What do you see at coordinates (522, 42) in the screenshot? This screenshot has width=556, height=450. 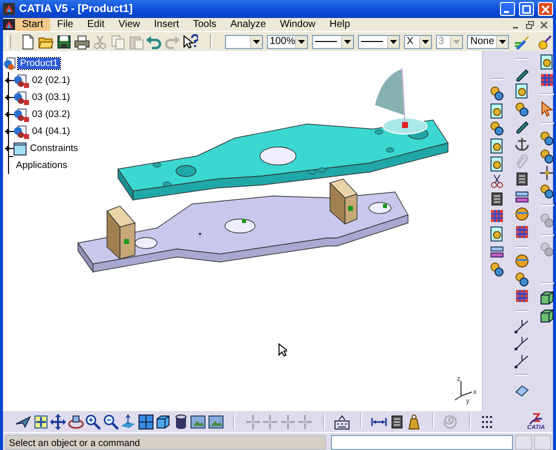 I see `paint-brush-icon` at bounding box center [522, 42].